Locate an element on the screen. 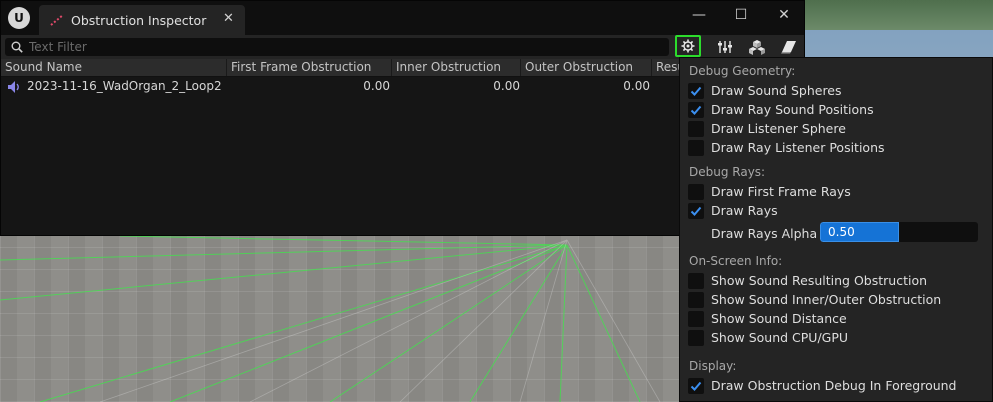  menu-item-draw-listener-sphere: Draw Listener Sphere is located at coordinates (836, 129).